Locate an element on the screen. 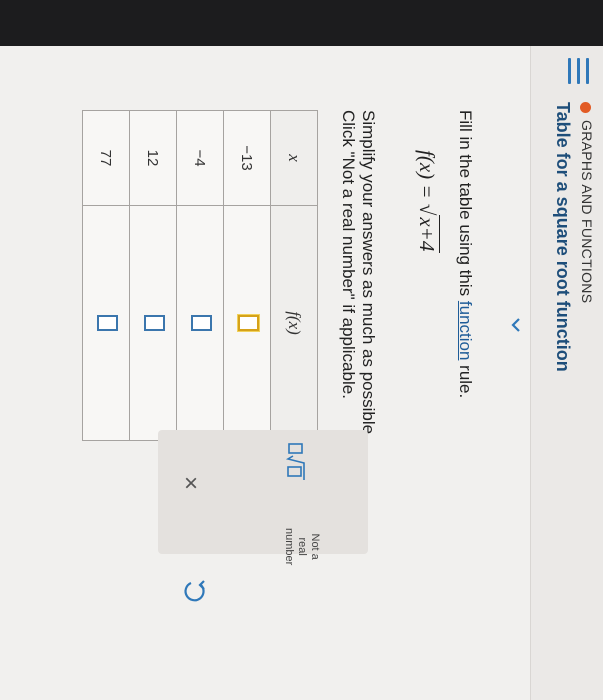 This screenshot has width=603, height=700. function-link: function is located at coordinates (465, 331).